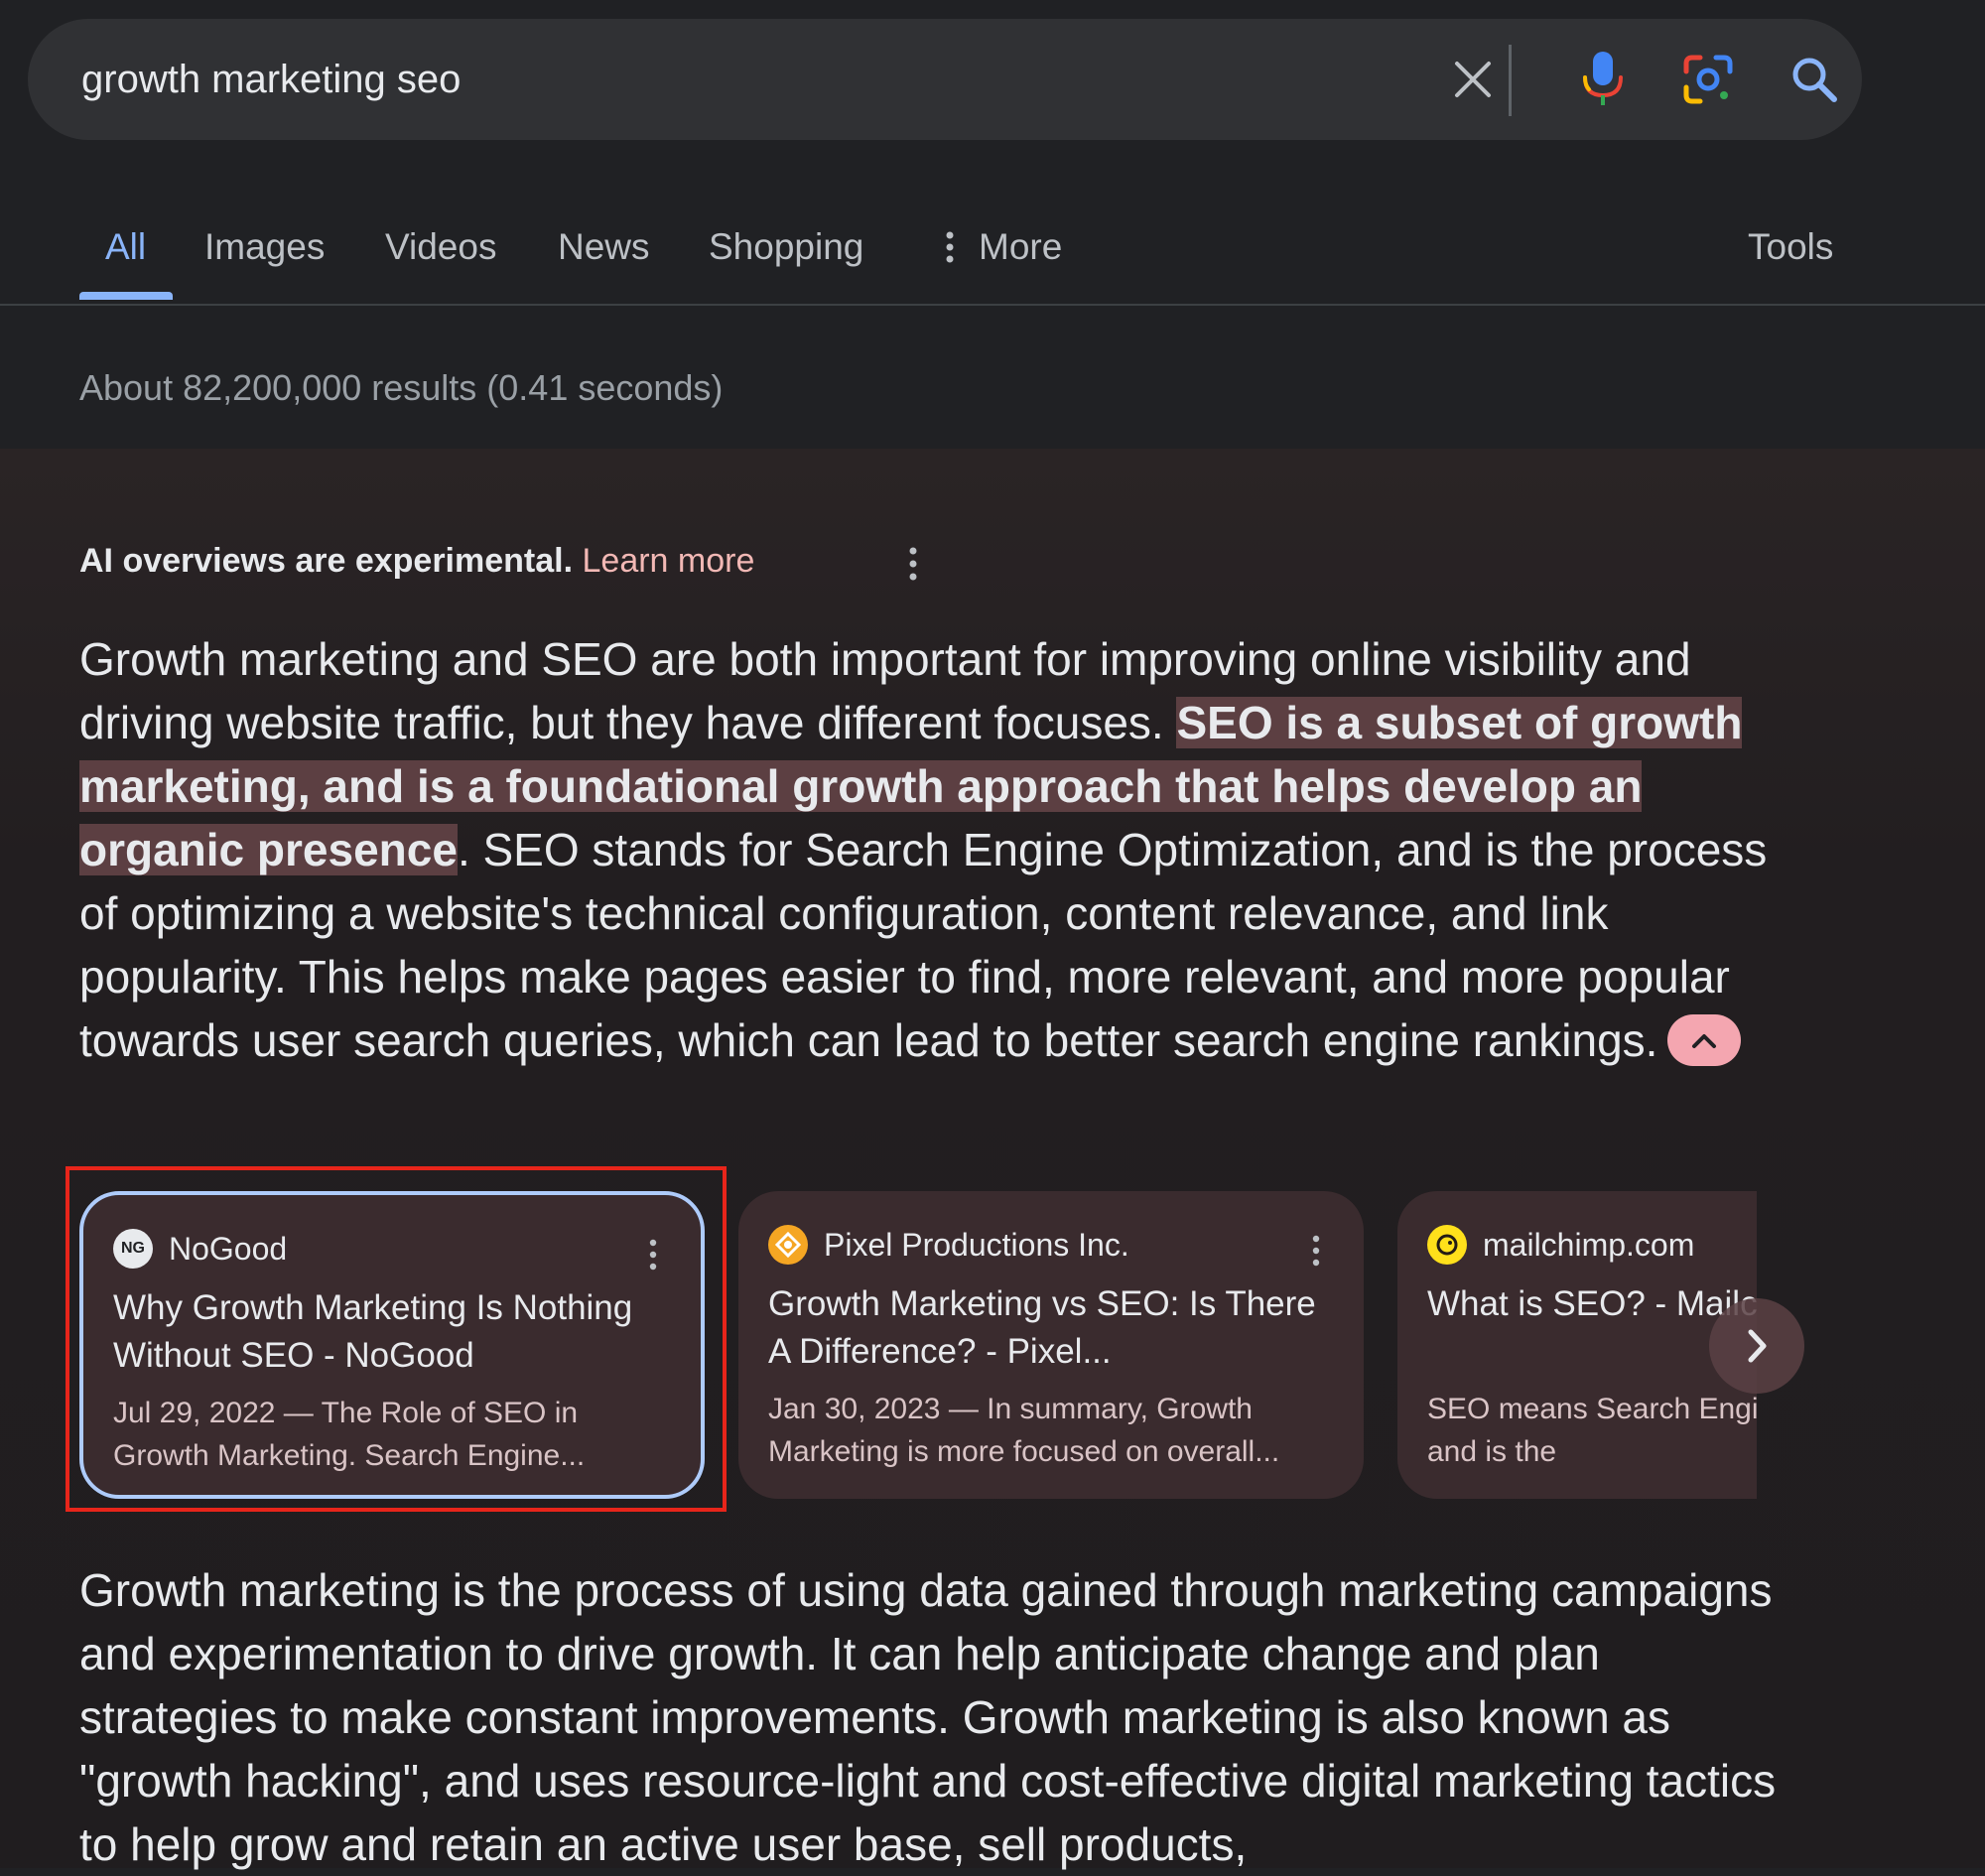 The width and height of the screenshot is (1985, 1876). What do you see at coordinates (1790, 247) in the screenshot?
I see `tab-tools: Tools` at bounding box center [1790, 247].